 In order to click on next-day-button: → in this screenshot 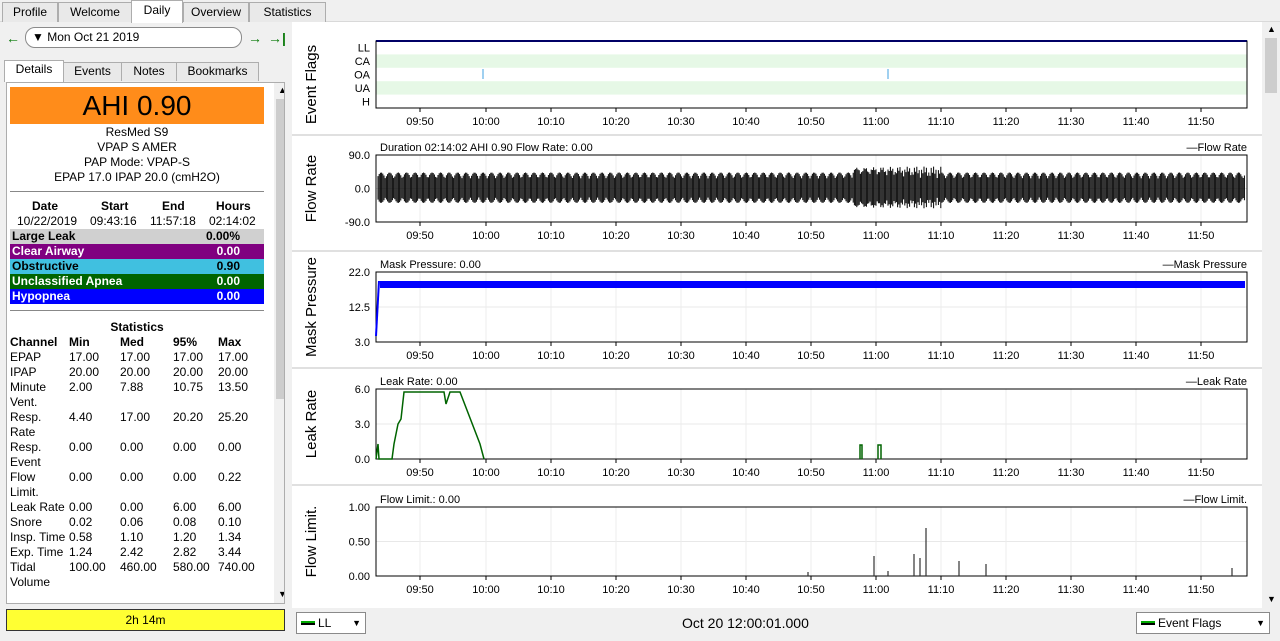, I will do `click(255, 38)`.